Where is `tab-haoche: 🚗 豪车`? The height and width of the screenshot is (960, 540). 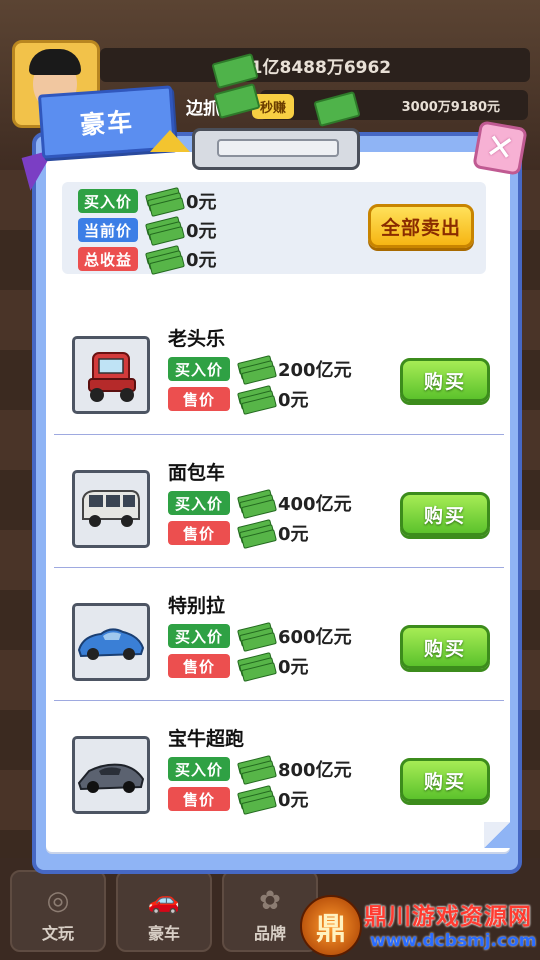 tab-haoche: 🚗 豪车 is located at coordinates (164, 911).